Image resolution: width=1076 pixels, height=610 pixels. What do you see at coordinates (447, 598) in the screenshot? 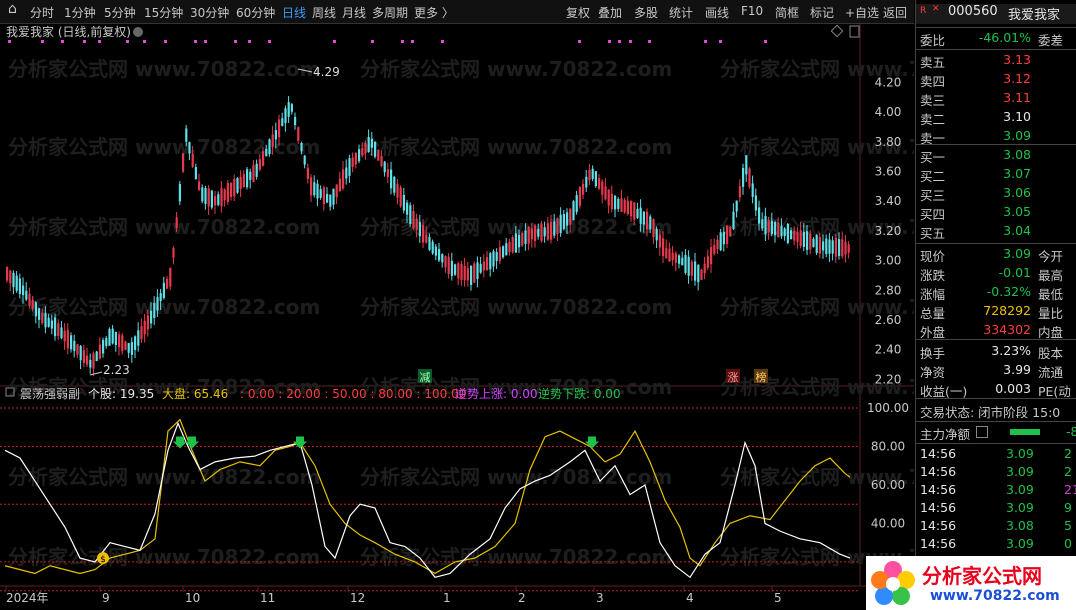
I see `month-label: 1` at bounding box center [447, 598].